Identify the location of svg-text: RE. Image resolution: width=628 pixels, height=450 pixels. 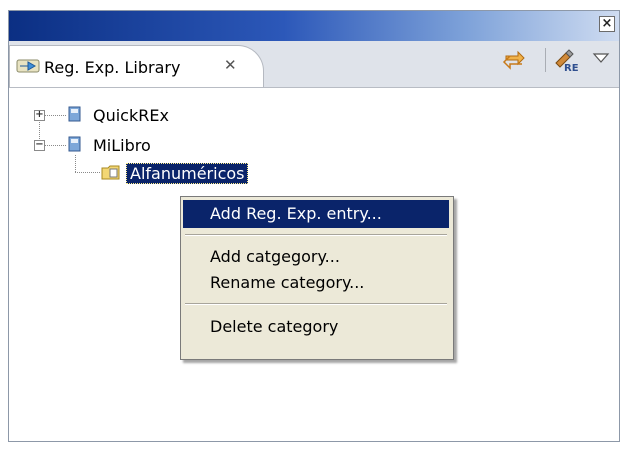
(571, 68).